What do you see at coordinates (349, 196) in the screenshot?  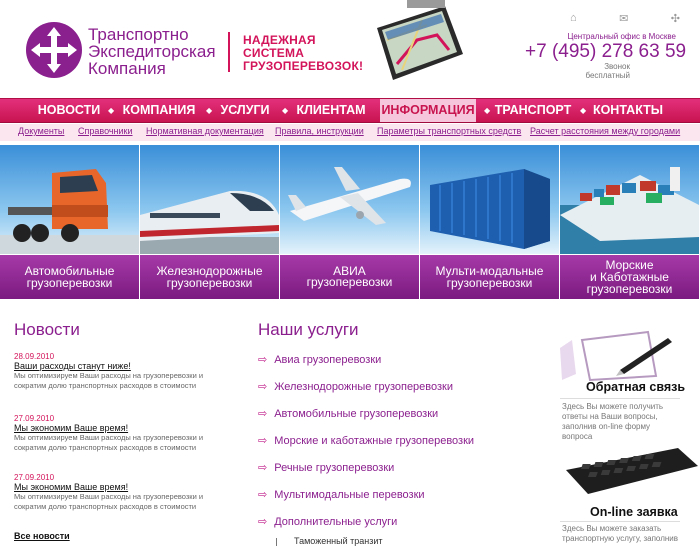 I see `airplane-icon` at bounding box center [349, 196].